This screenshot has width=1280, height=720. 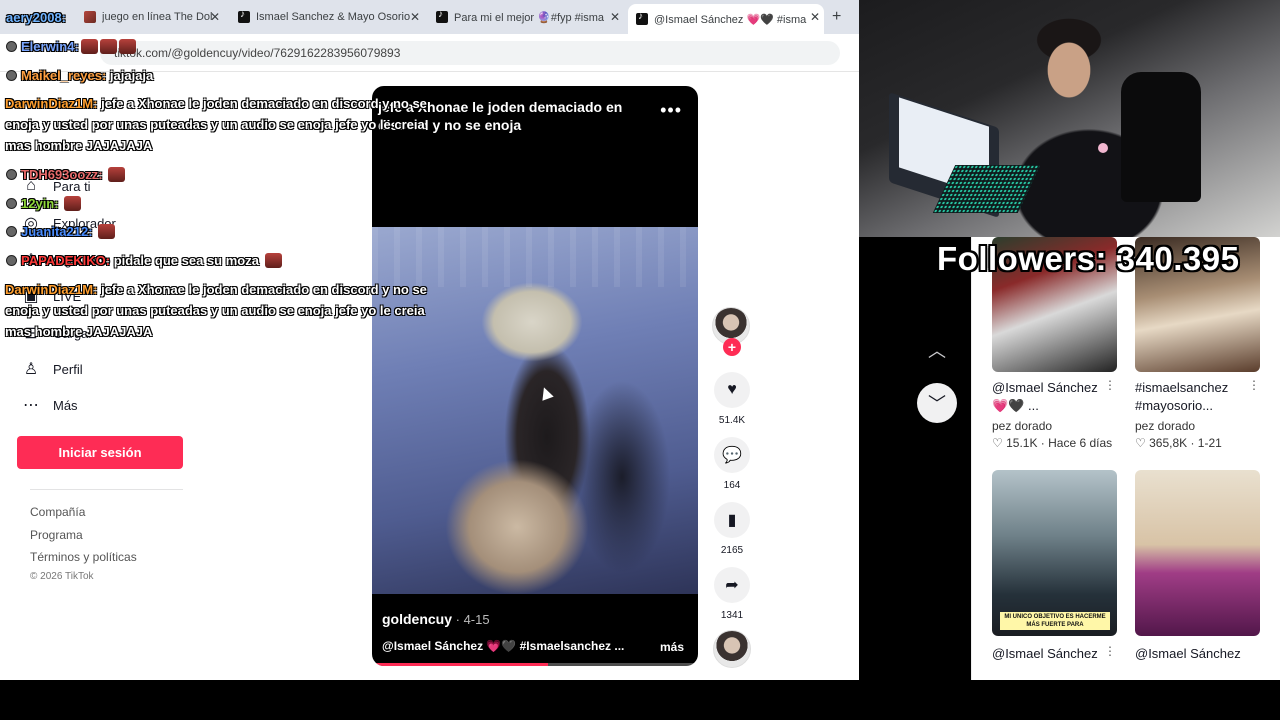 I want to click on tab-ismael-mayo: Ismael Sanchez & Mayo Osorio ✕, so click(x=331, y=17).